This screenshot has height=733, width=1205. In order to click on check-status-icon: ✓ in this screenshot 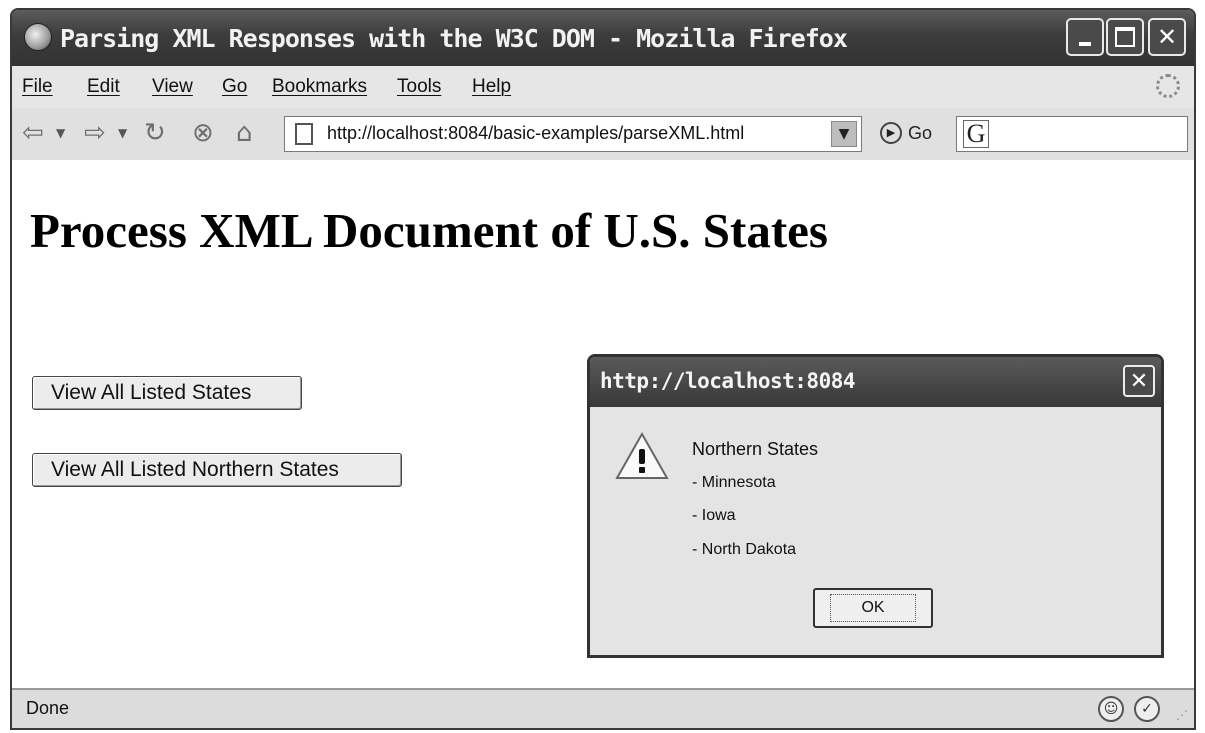, I will do `click(1147, 709)`.